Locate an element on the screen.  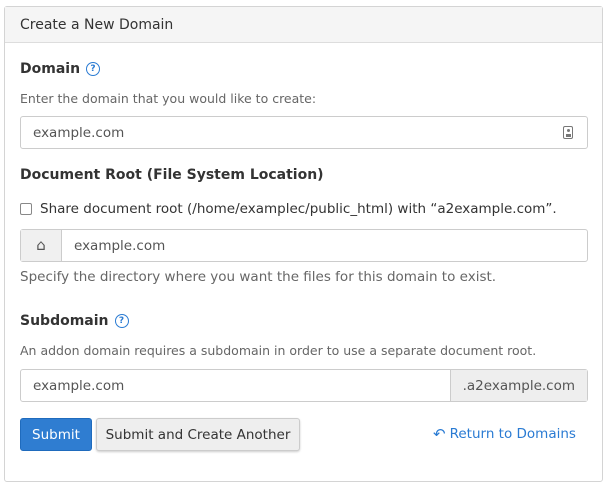
domain-input-group is located at coordinates (304, 132).